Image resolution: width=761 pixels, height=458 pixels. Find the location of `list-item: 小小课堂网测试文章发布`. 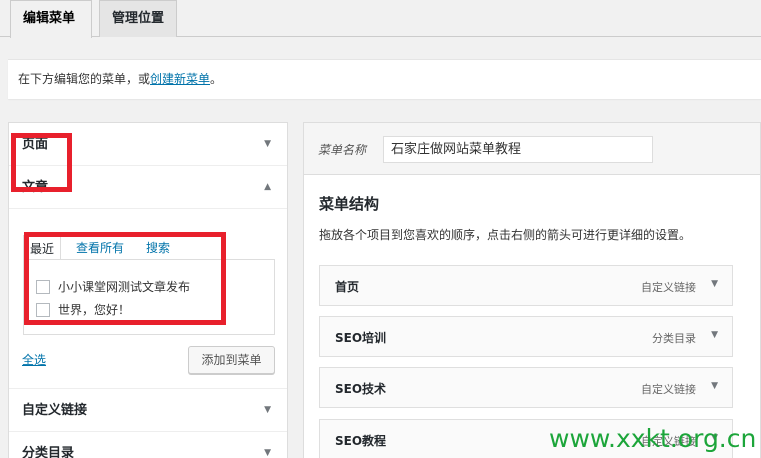

list-item: 小小课堂网测试文章发布 is located at coordinates (113, 287).